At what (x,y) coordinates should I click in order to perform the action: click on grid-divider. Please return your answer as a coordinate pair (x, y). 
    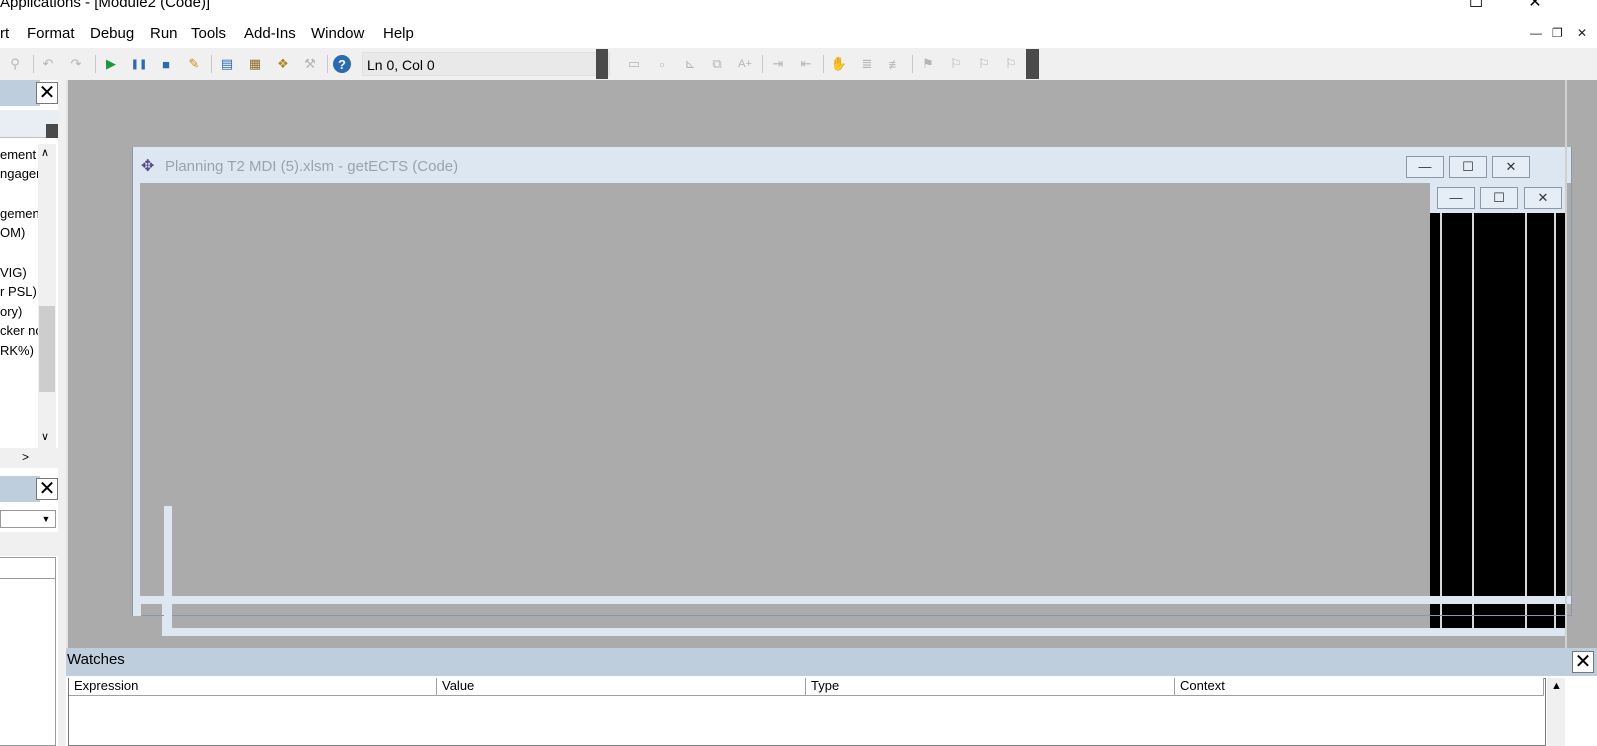
    Looking at the image, I should click on (28, 578).